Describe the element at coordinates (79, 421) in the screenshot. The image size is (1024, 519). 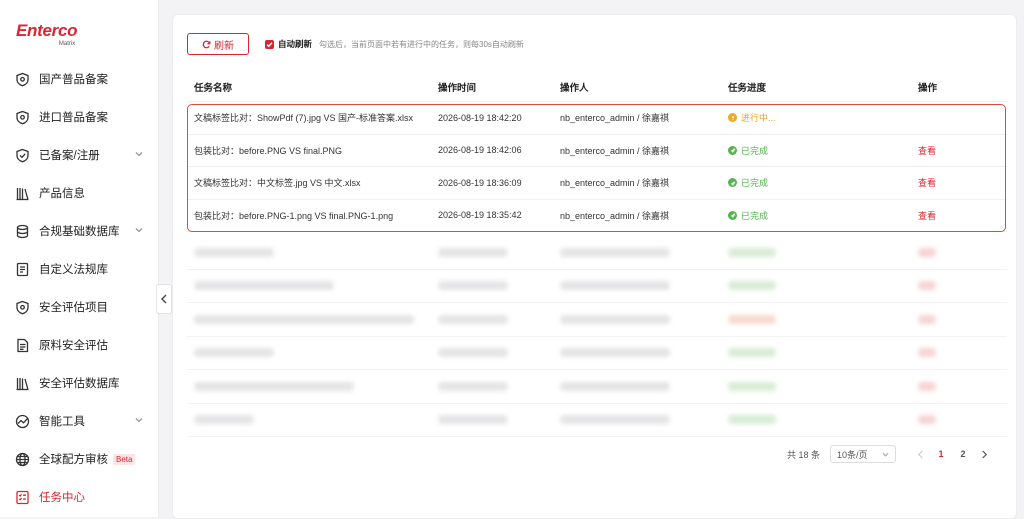
I see `sidebar-item-9: 智能工具` at that location.